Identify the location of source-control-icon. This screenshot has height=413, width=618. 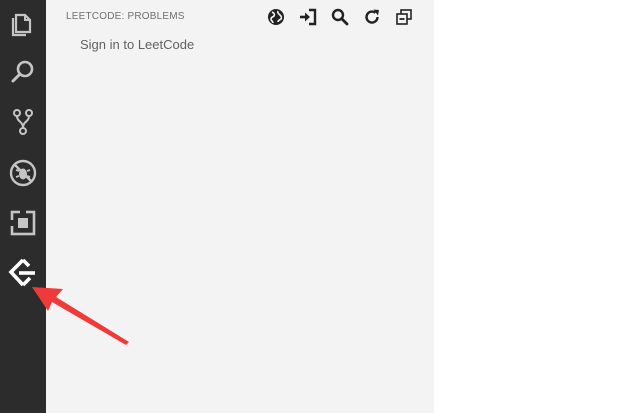
(23, 122).